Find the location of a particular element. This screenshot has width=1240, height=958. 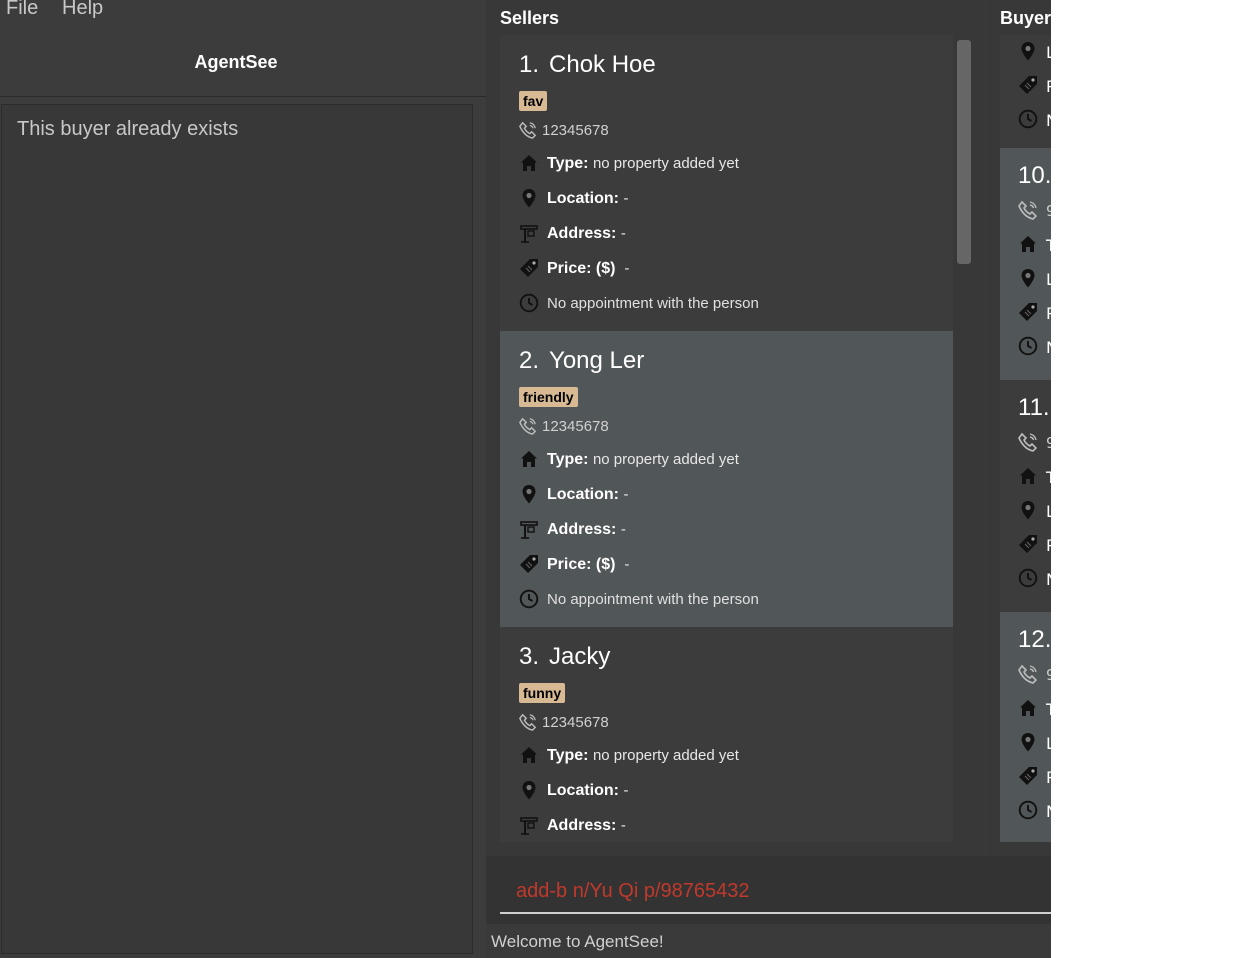

sellers-title: Sellers is located at coordinates (530, 18).